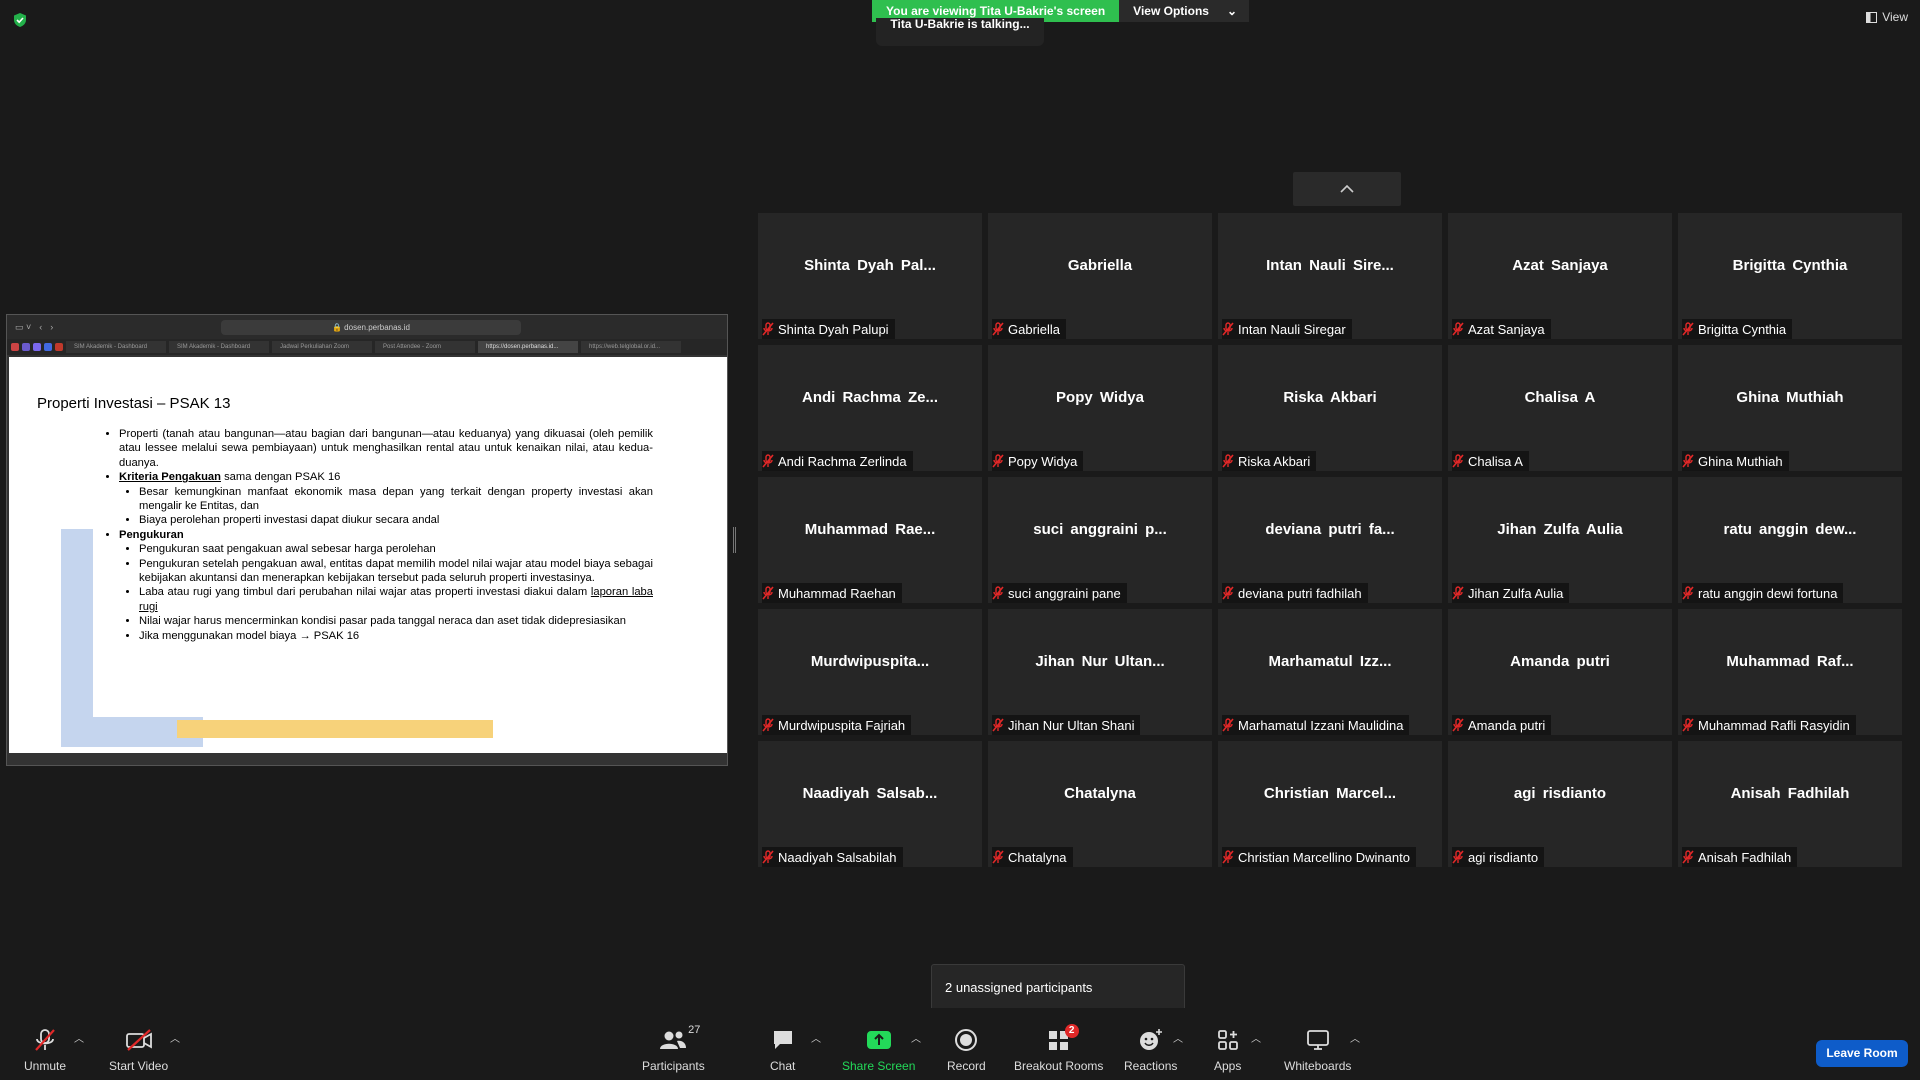 The height and width of the screenshot is (1080, 1920). Describe the element at coordinates (1150, 1039) in the screenshot. I see `reactions-icon` at that location.